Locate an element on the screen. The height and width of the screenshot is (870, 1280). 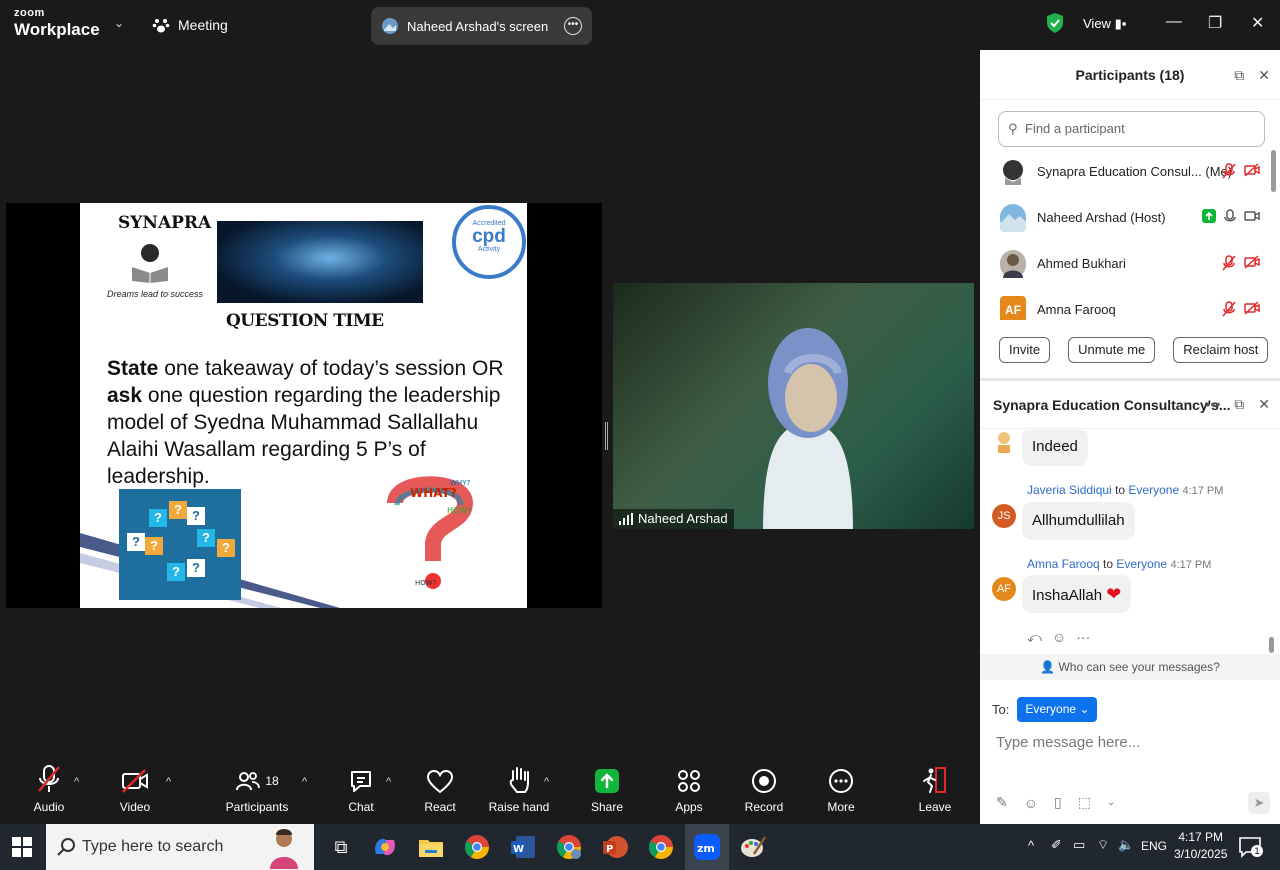
invite-button: Invite is located at coordinates (1025, 350).